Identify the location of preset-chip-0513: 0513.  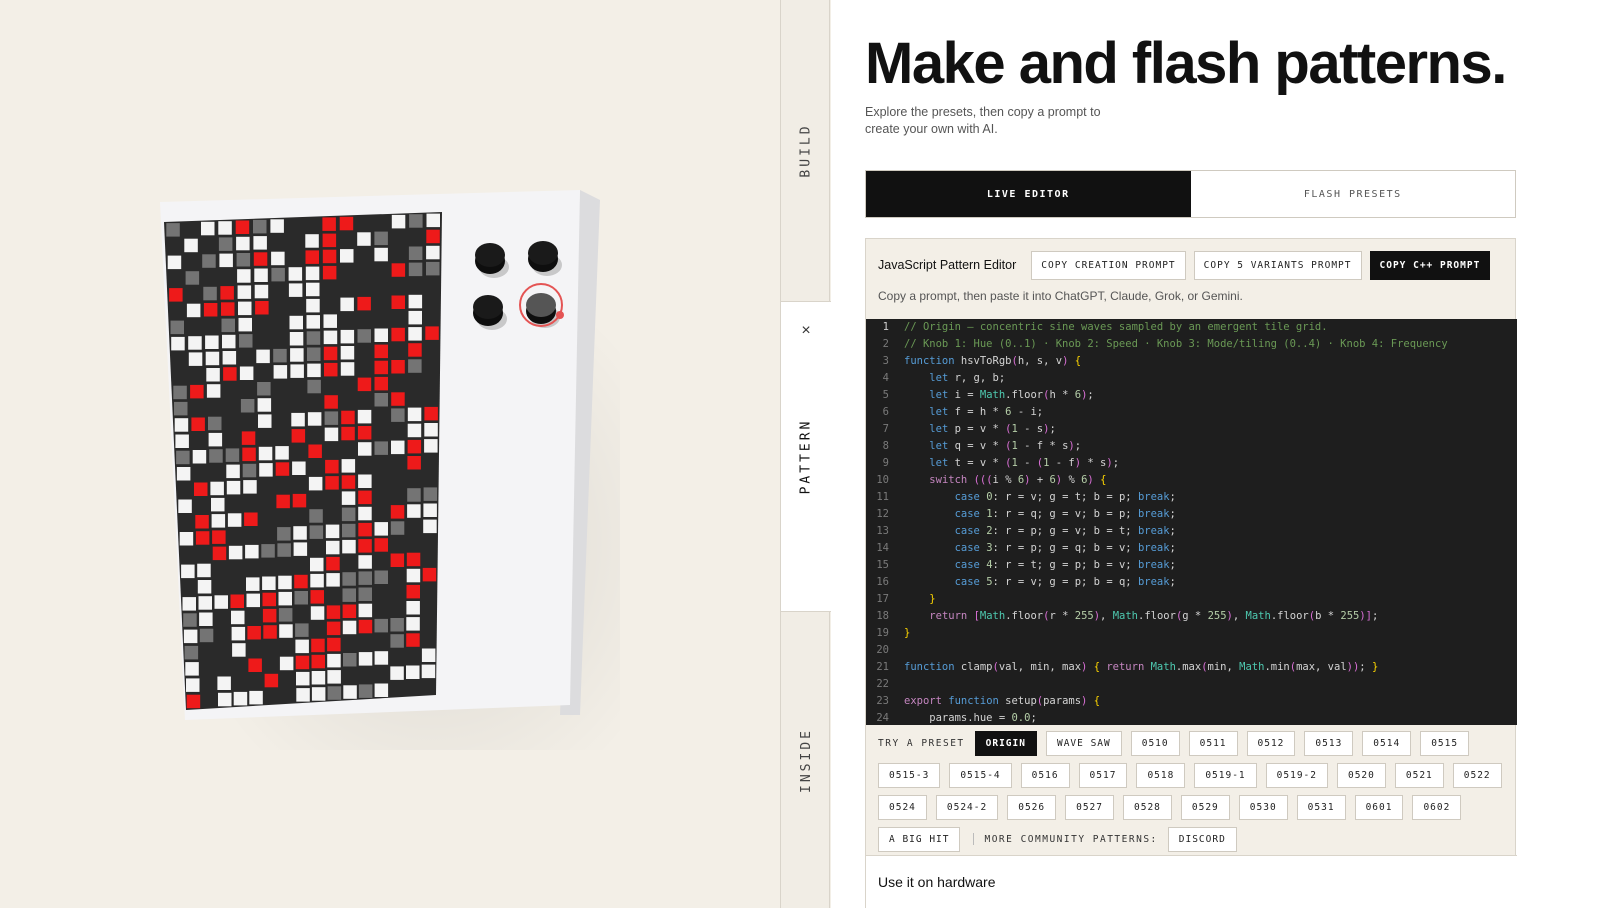
(1329, 743).